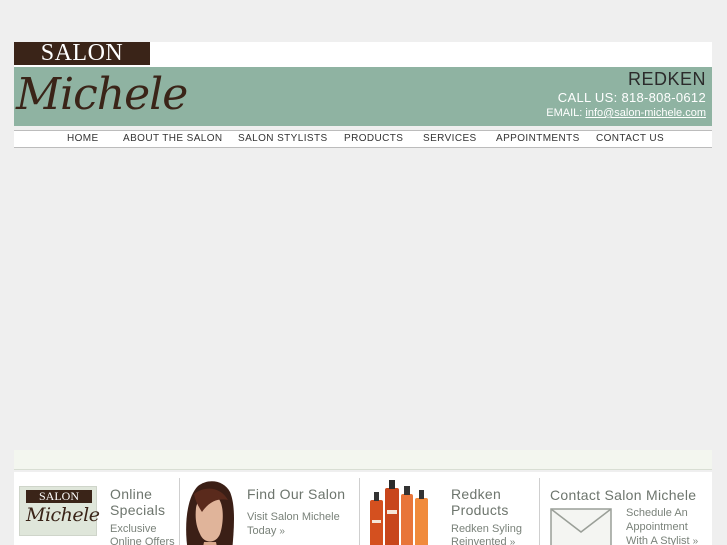 This screenshot has width=727, height=545. I want to click on nav-home: HOME, so click(83, 139).